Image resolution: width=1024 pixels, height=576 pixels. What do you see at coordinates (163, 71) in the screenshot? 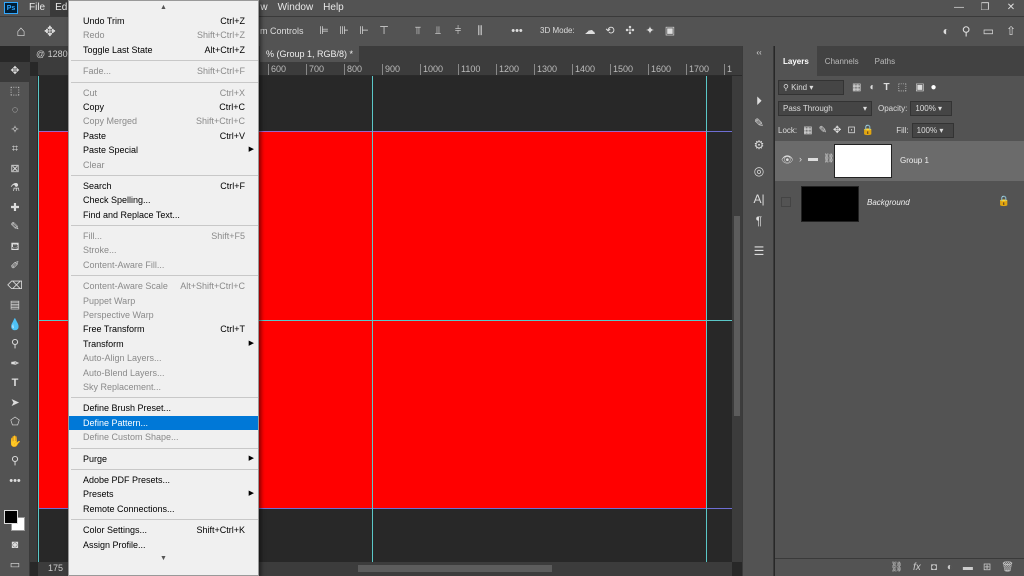
I see `menu-item-fade: Fade... Shift+Ctrl+F` at bounding box center [163, 71].